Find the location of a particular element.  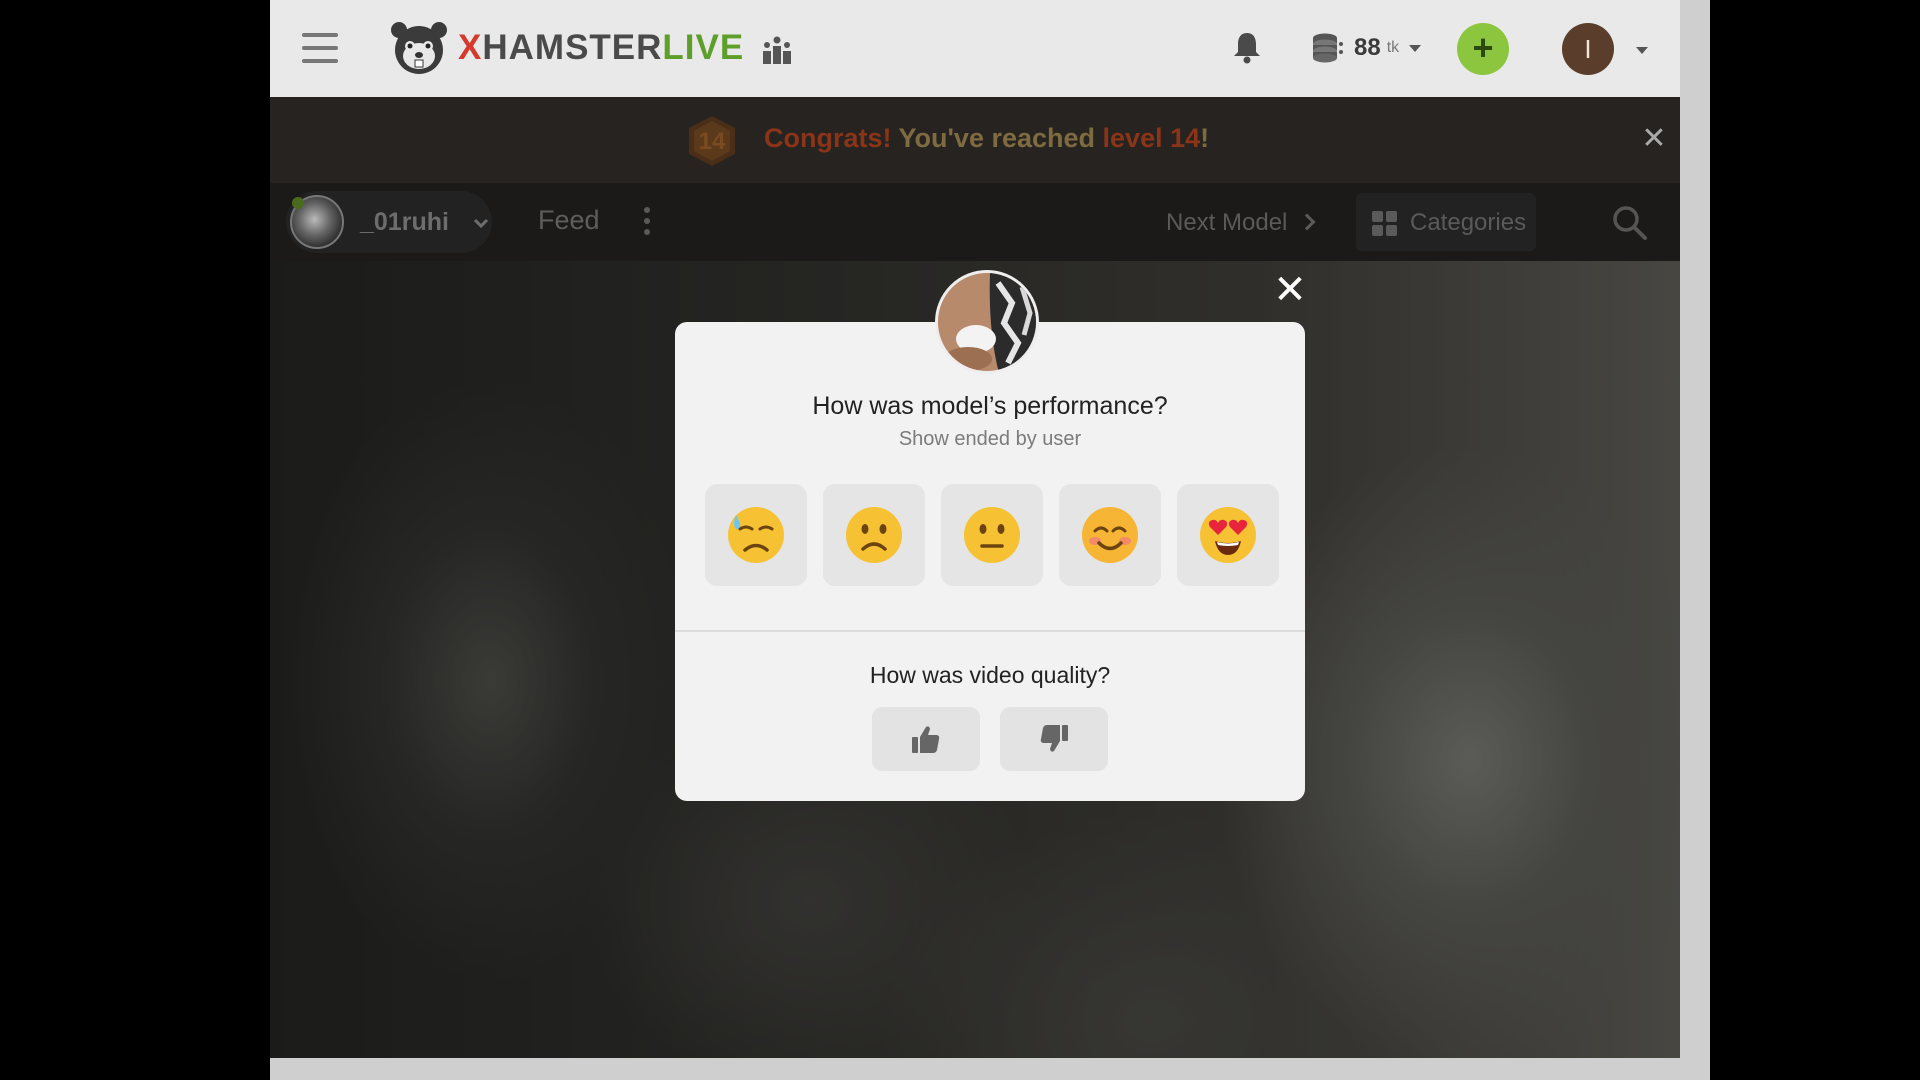

chevron-right-icon is located at coordinates (1307, 222).